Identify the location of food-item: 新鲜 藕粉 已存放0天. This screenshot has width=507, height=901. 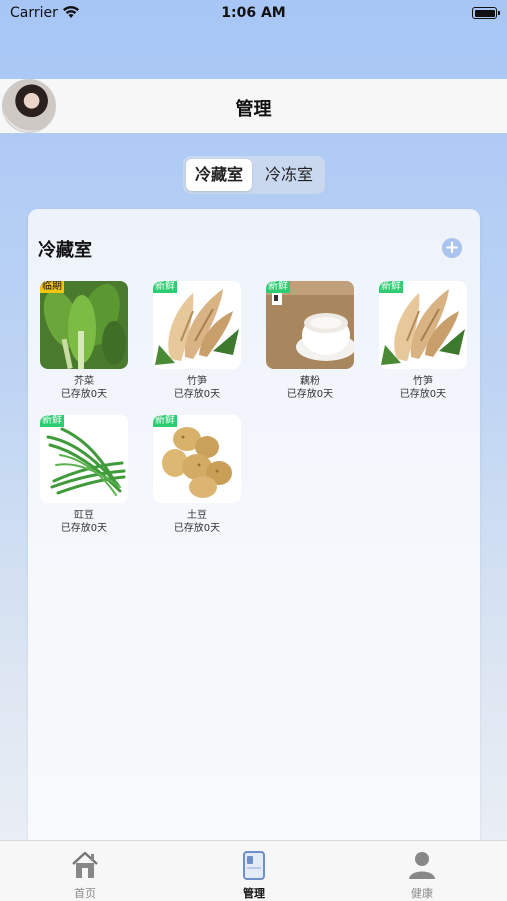
(310, 341).